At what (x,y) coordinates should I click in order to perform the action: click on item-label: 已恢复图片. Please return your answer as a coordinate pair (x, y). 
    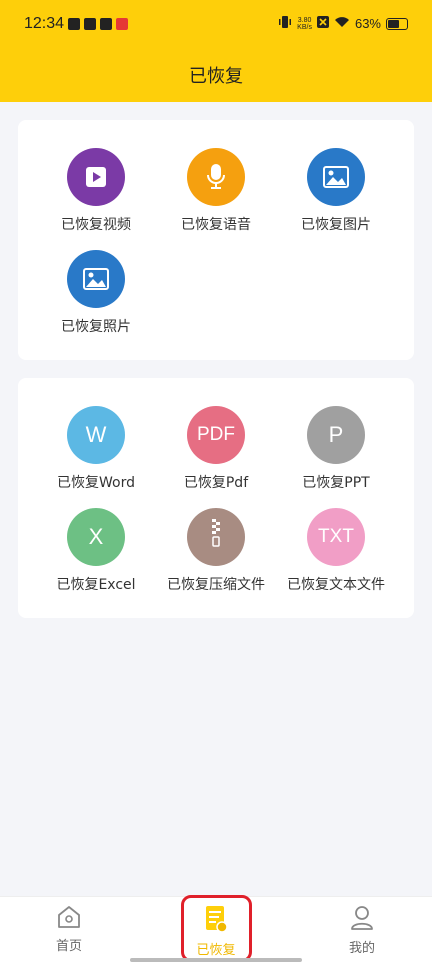
    Looking at the image, I should click on (336, 225).